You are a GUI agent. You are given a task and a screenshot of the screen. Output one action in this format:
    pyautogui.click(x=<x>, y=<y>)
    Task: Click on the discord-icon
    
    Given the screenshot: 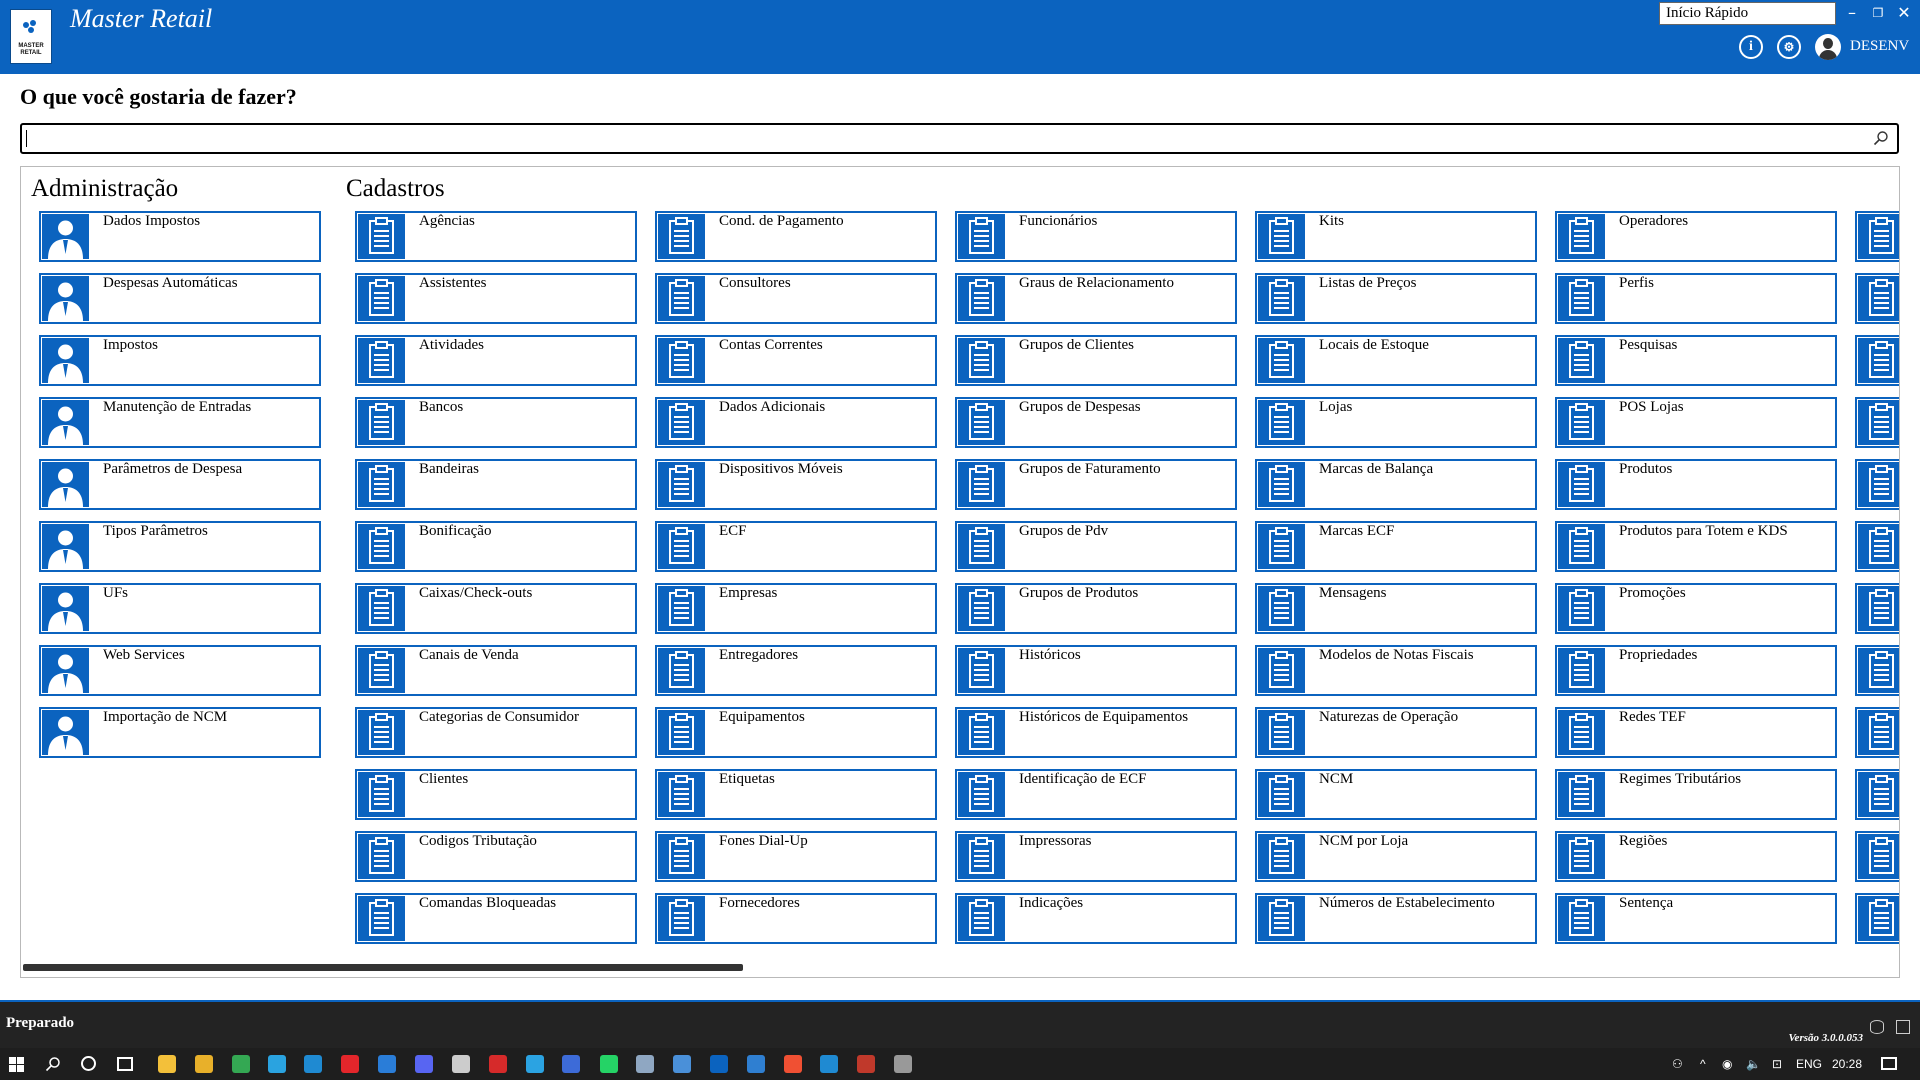 What is the action you would take?
    pyautogui.click(x=424, y=1064)
    